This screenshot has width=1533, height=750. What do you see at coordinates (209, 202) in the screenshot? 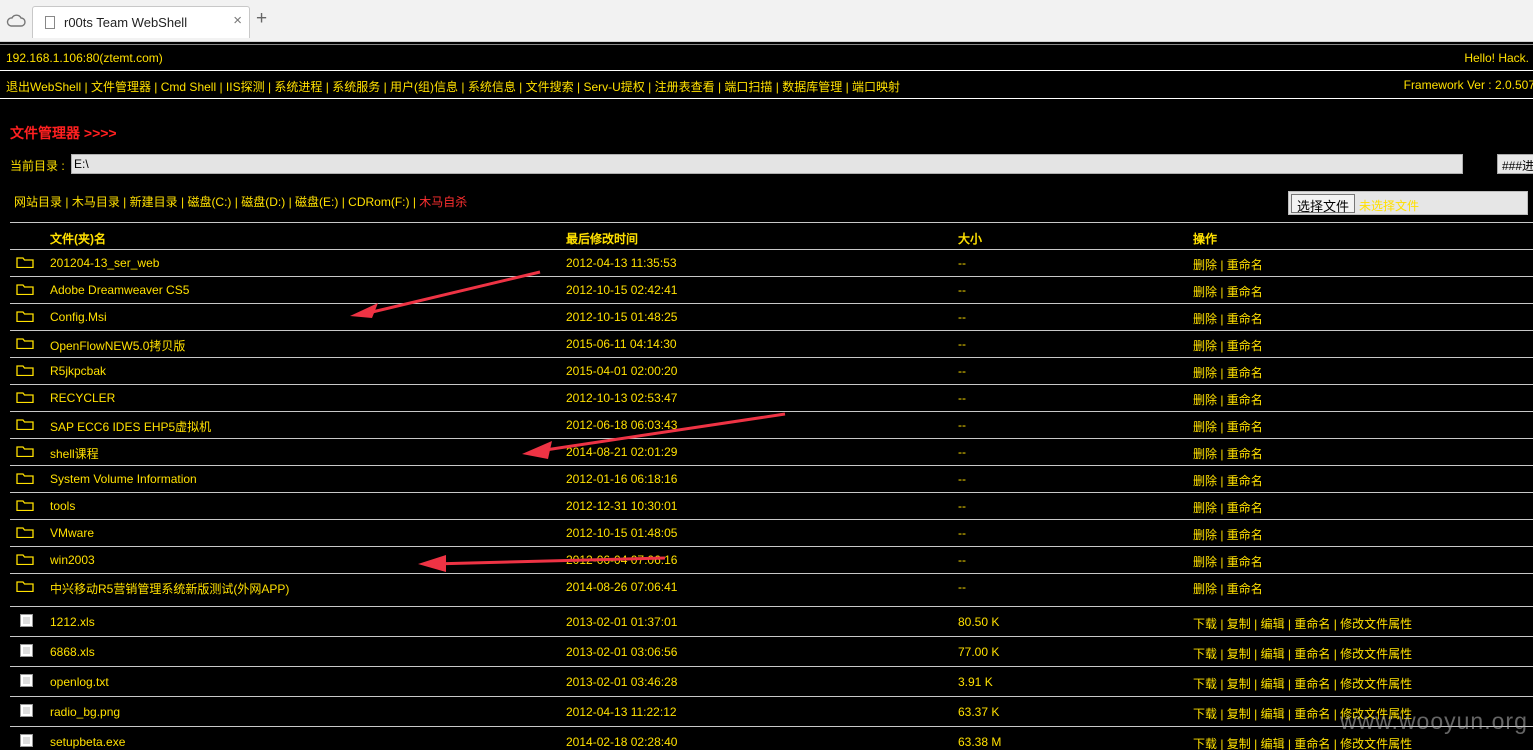
I see `quick-link: 磁盘(C:)` at bounding box center [209, 202].